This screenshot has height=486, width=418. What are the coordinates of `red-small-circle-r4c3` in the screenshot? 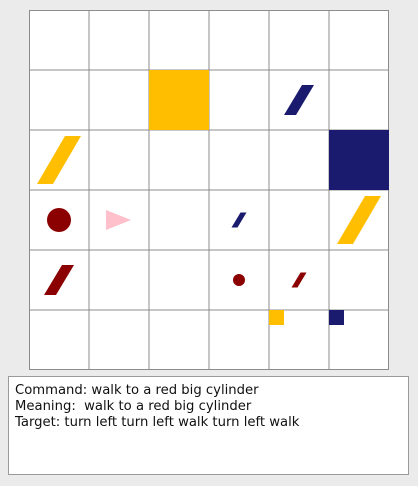 It's located at (239, 280).